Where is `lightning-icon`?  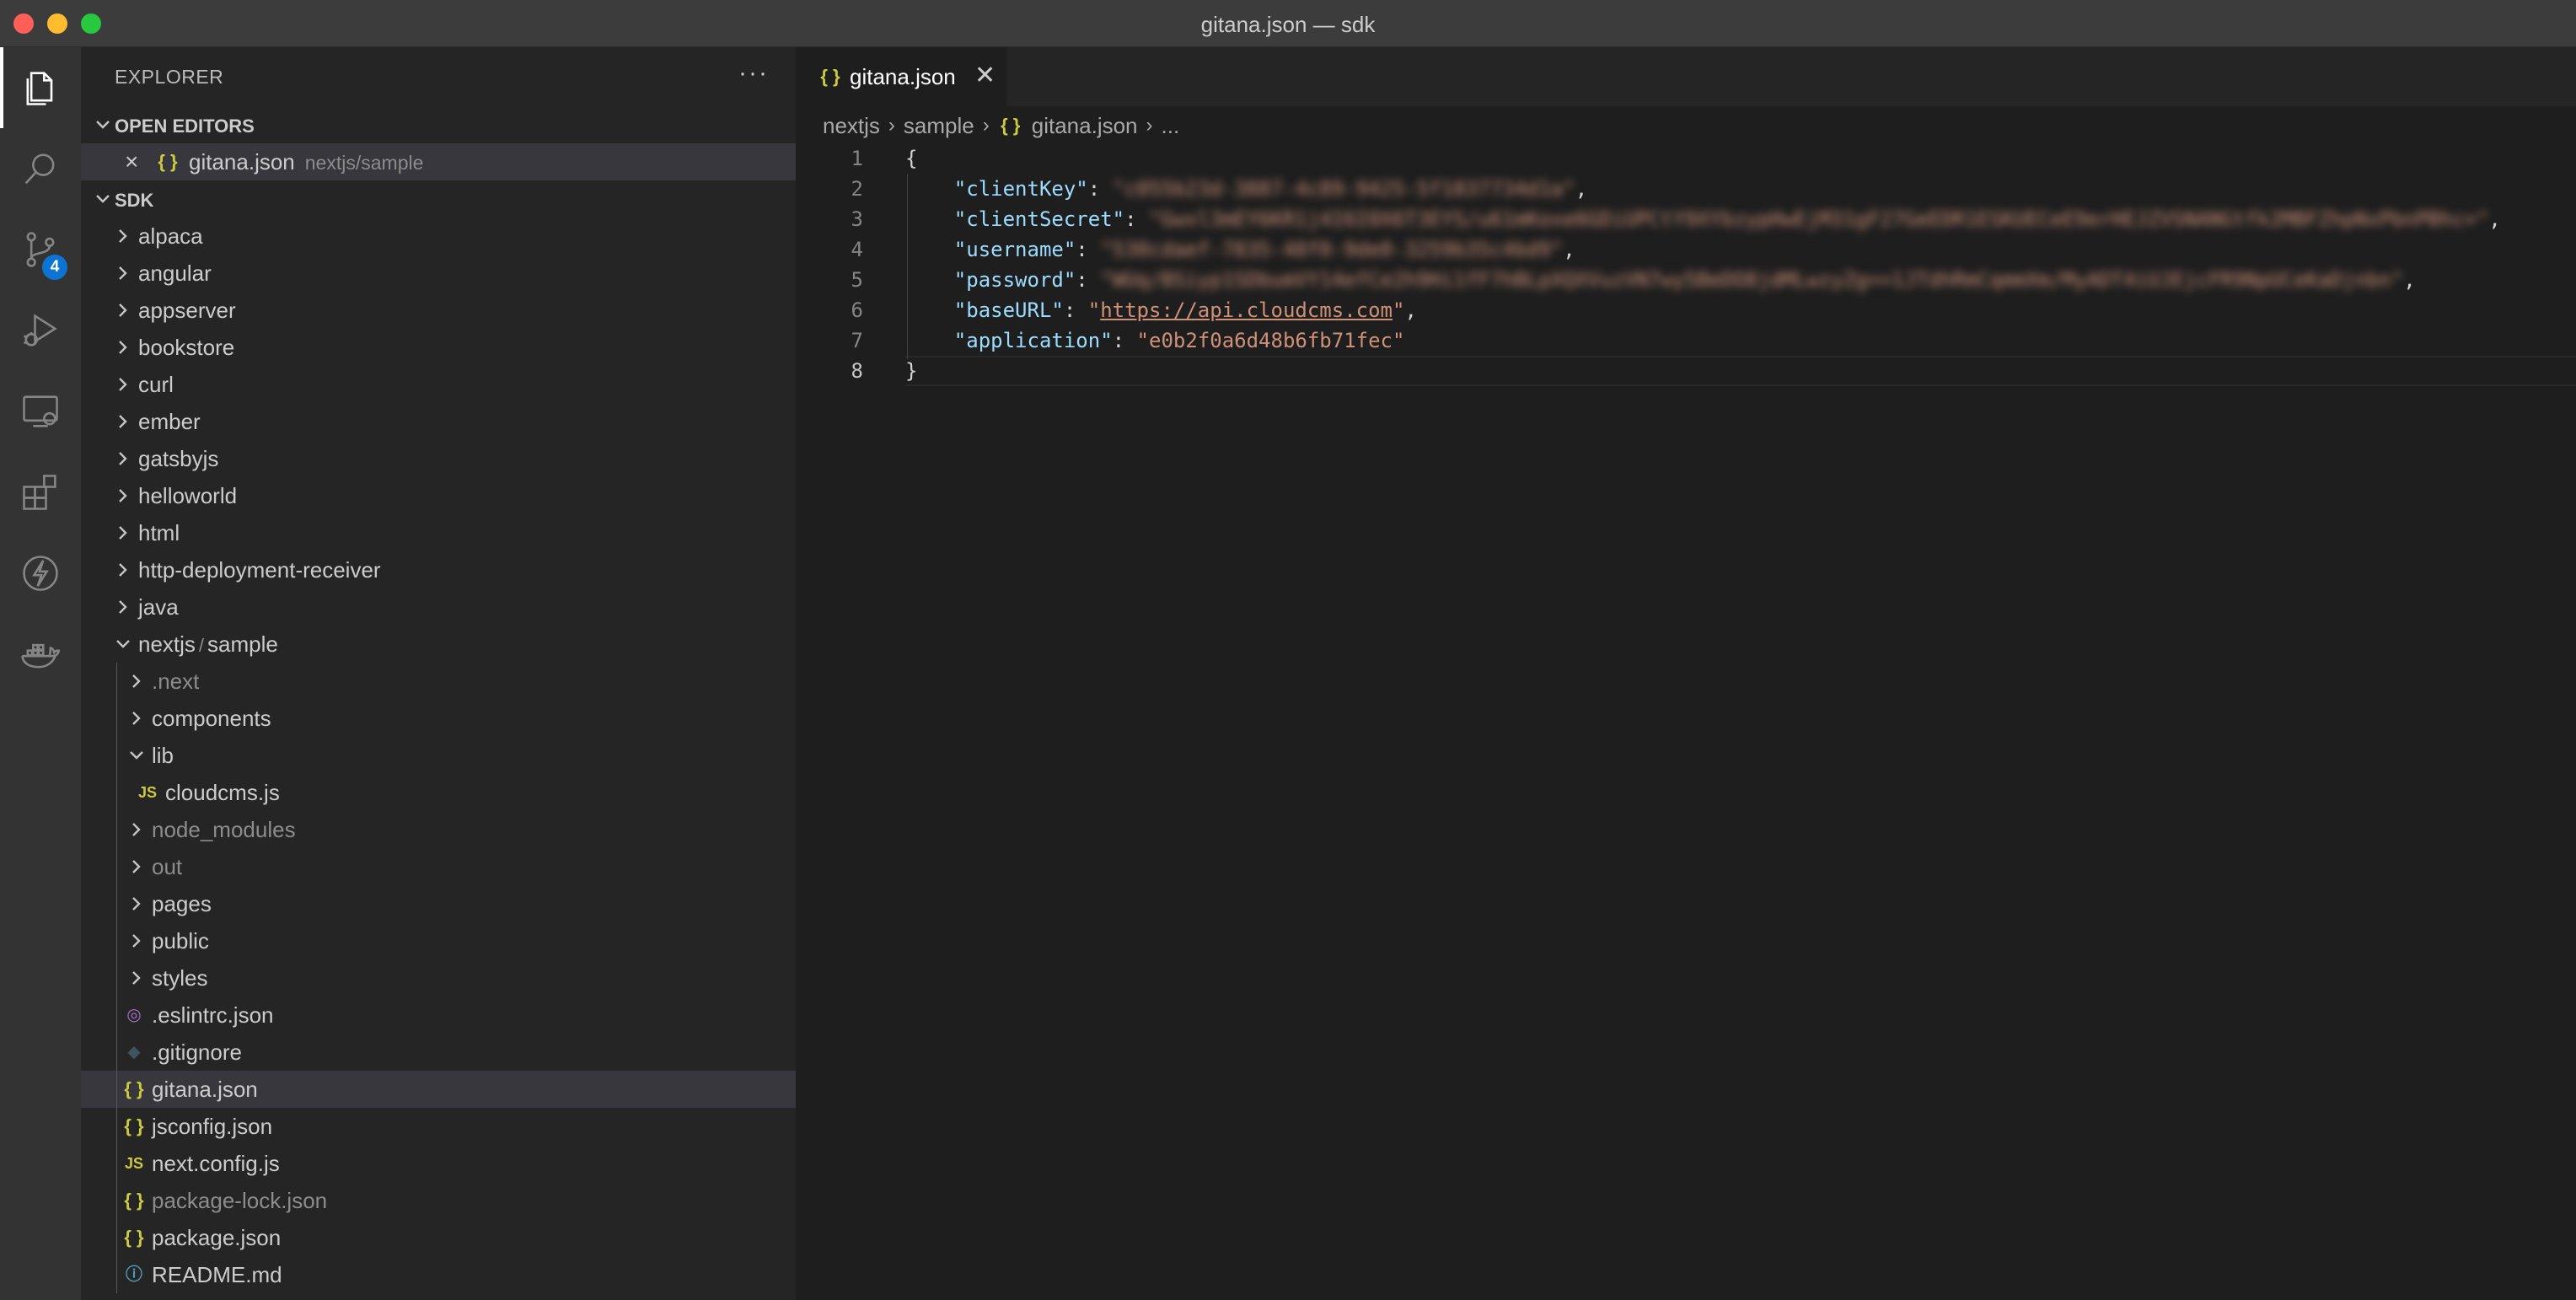
lightning-icon is located at coordinates (40, 573).